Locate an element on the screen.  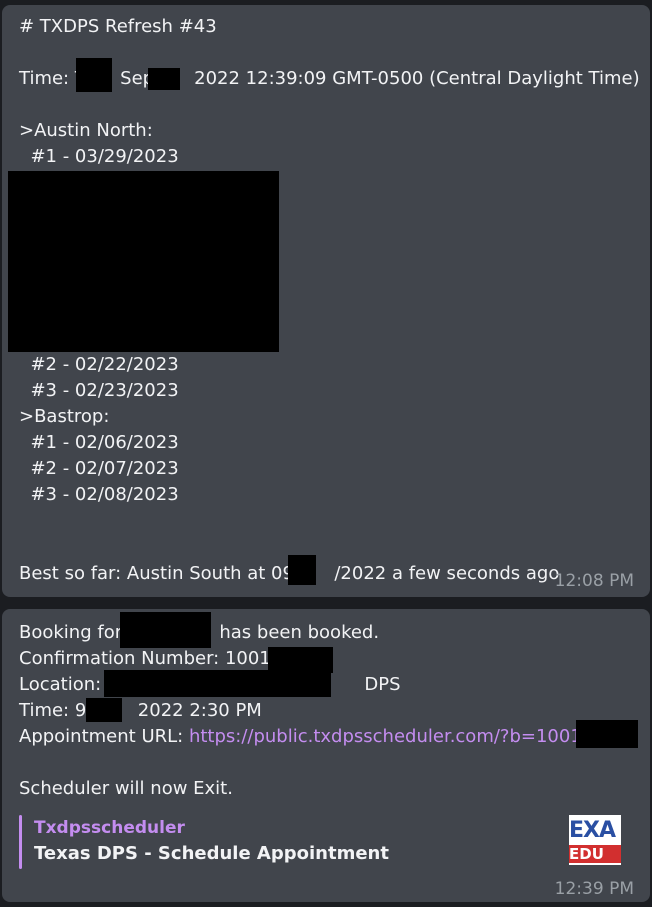
message-heading: # TXDPS Refresh #43 is located at coordinates (118, 26).